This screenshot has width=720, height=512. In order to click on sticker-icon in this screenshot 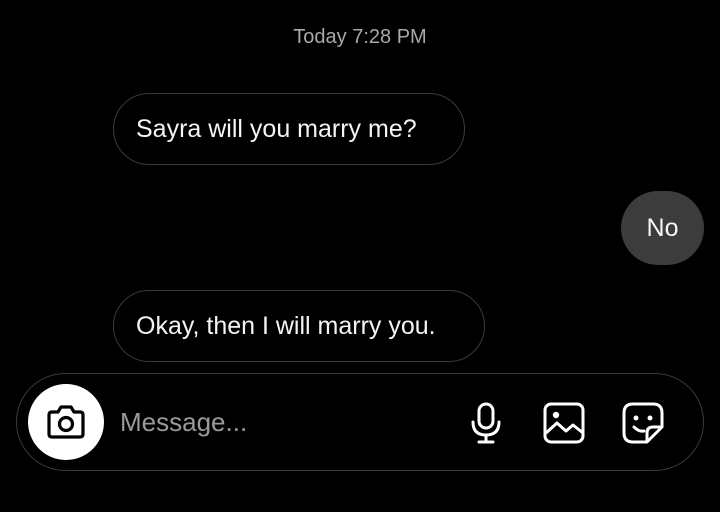, I will do `click(643, 423)`.